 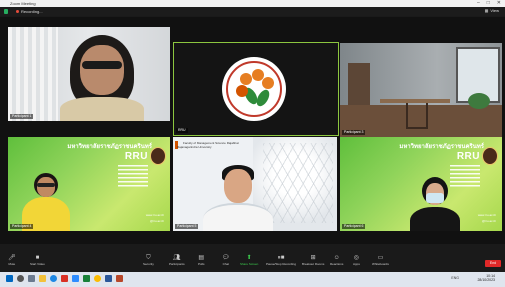 I want to click on view-button: ▦ View, so click(x=492, y=10).